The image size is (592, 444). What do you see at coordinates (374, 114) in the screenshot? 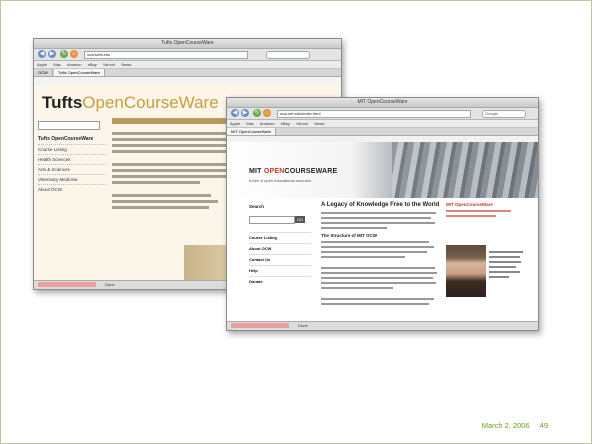
I see `url-bar: ocw.mit.edu/index.html` at bounding box center [374, 114].